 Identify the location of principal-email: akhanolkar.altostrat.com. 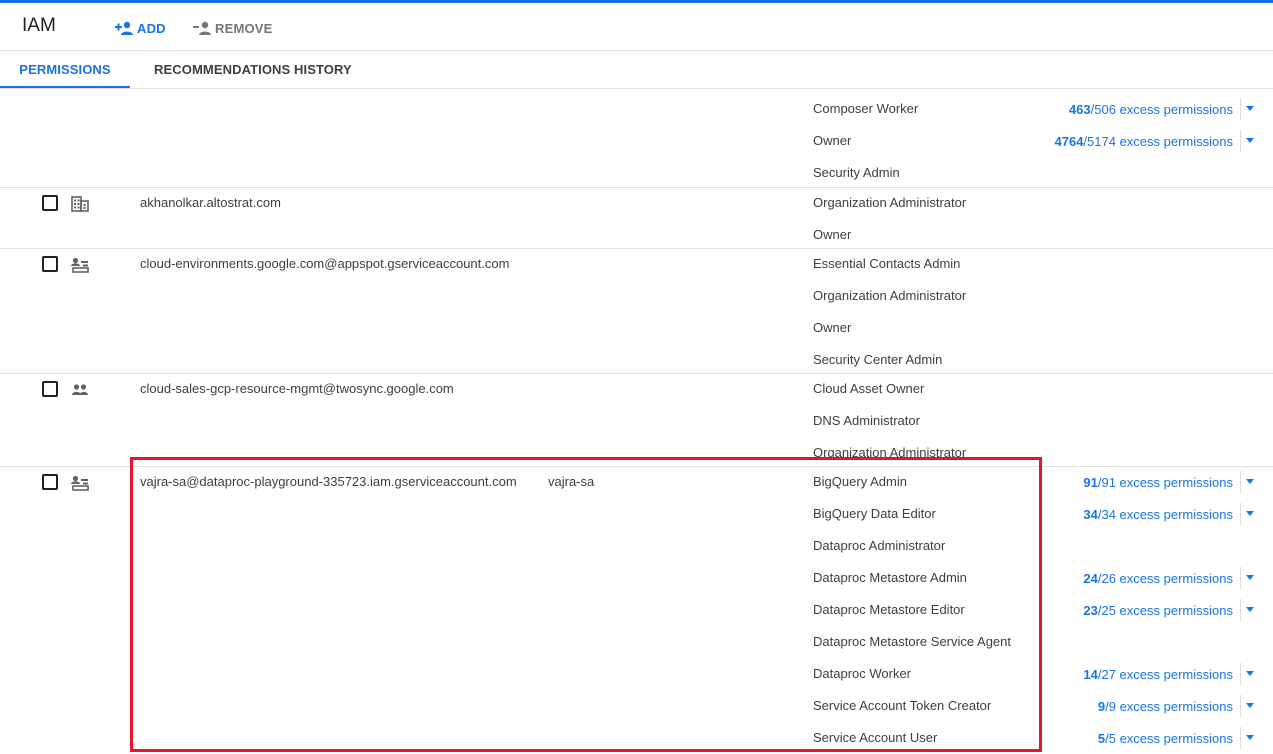
(210, 202).